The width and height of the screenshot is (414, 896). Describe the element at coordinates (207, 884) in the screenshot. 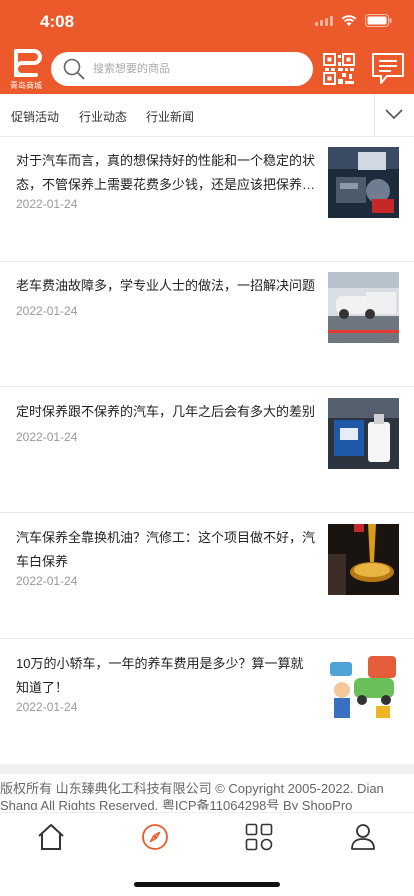

I see `home-indicator` at that location.